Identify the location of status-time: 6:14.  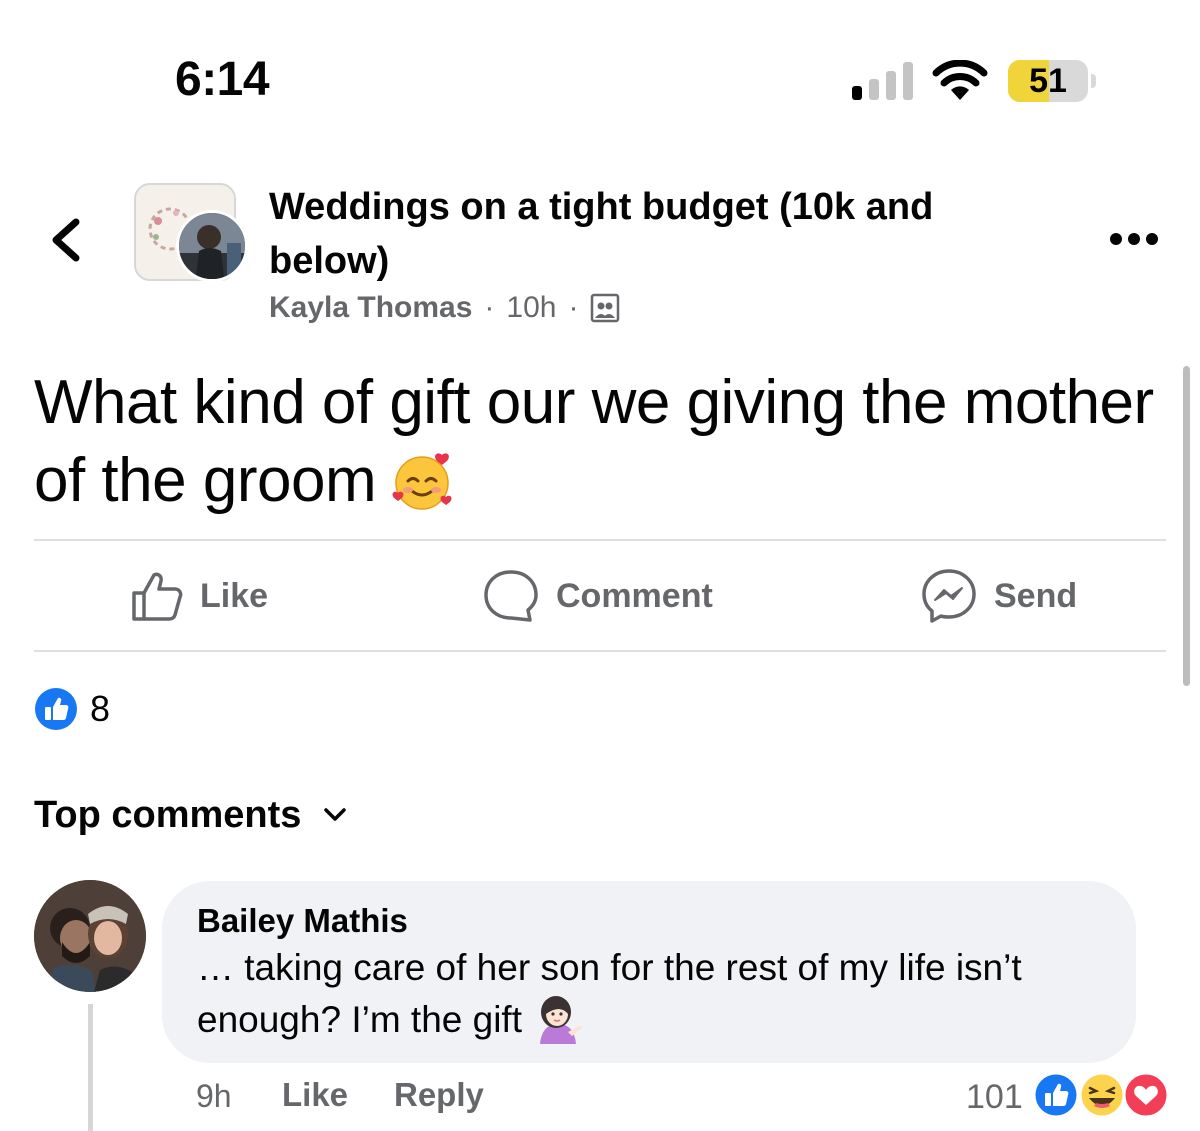
(222, 79).